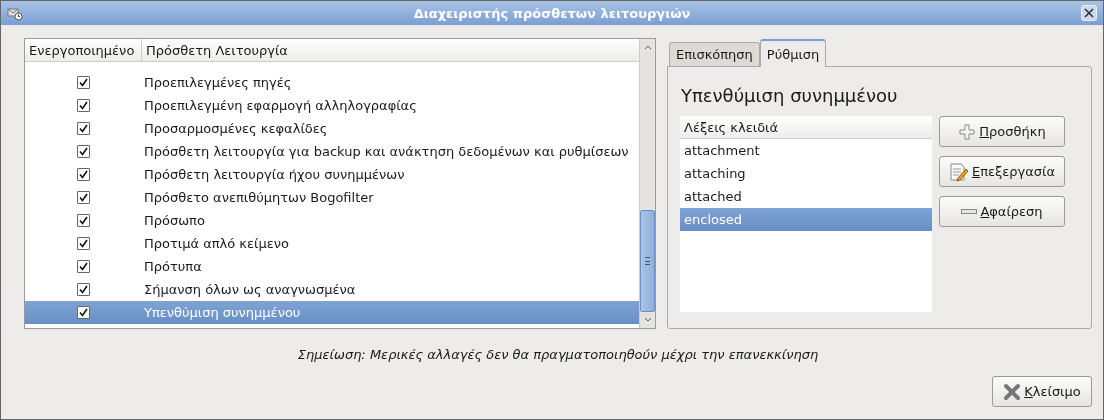 Image resolution: width=1104 pixels, height=420 pixels. What do you see at coordinates (806, 173) in the screenshot?
I see `keyword-item: attaching` at bounding box center [806, 173].